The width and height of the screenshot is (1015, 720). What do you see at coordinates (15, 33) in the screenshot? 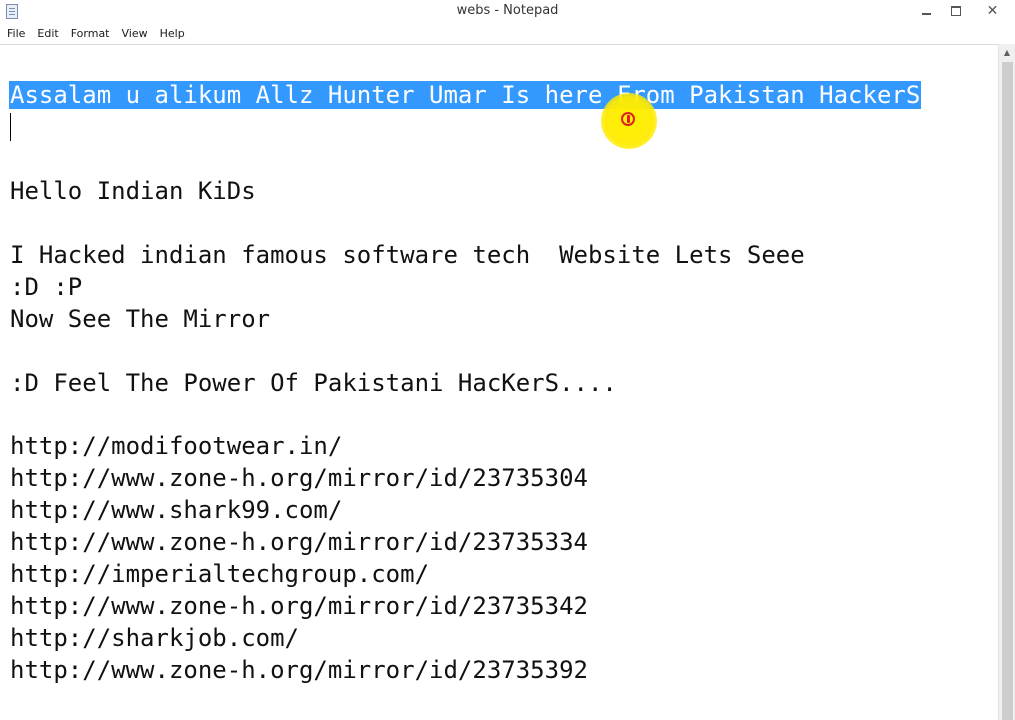
I see `menu-file: File` at bounding box center [15, 33].